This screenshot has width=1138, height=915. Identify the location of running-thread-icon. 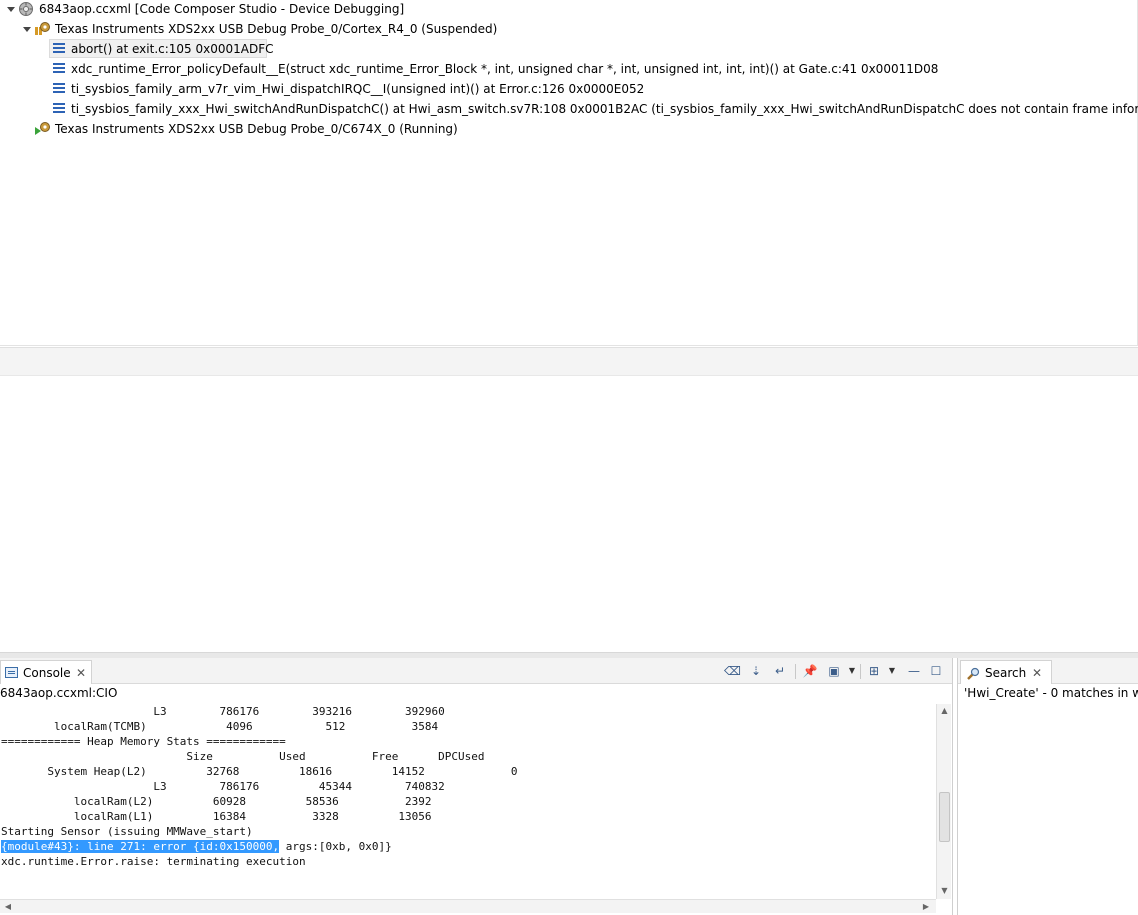
(42, 128).